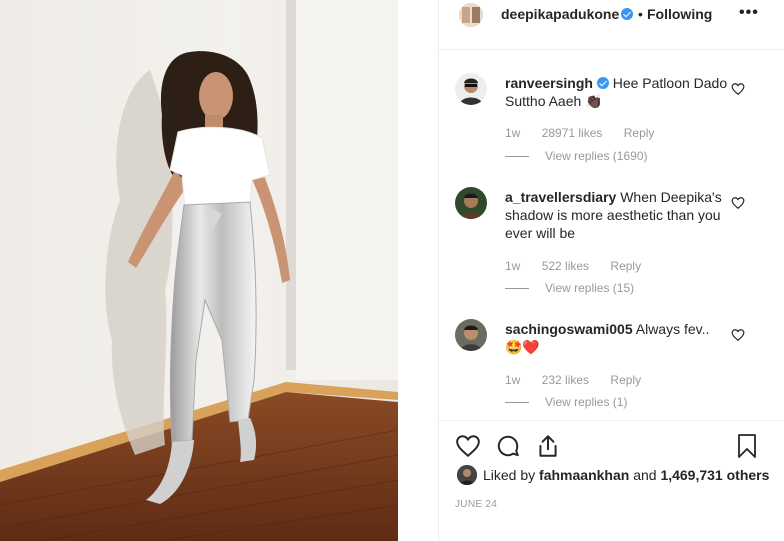 The height and width of the screenshot is (541, 784). What do you see at coordinates (509, 475) in the screenshot?
I see `liked-by-prefix: Liked by` at bounding box center [509, 475].